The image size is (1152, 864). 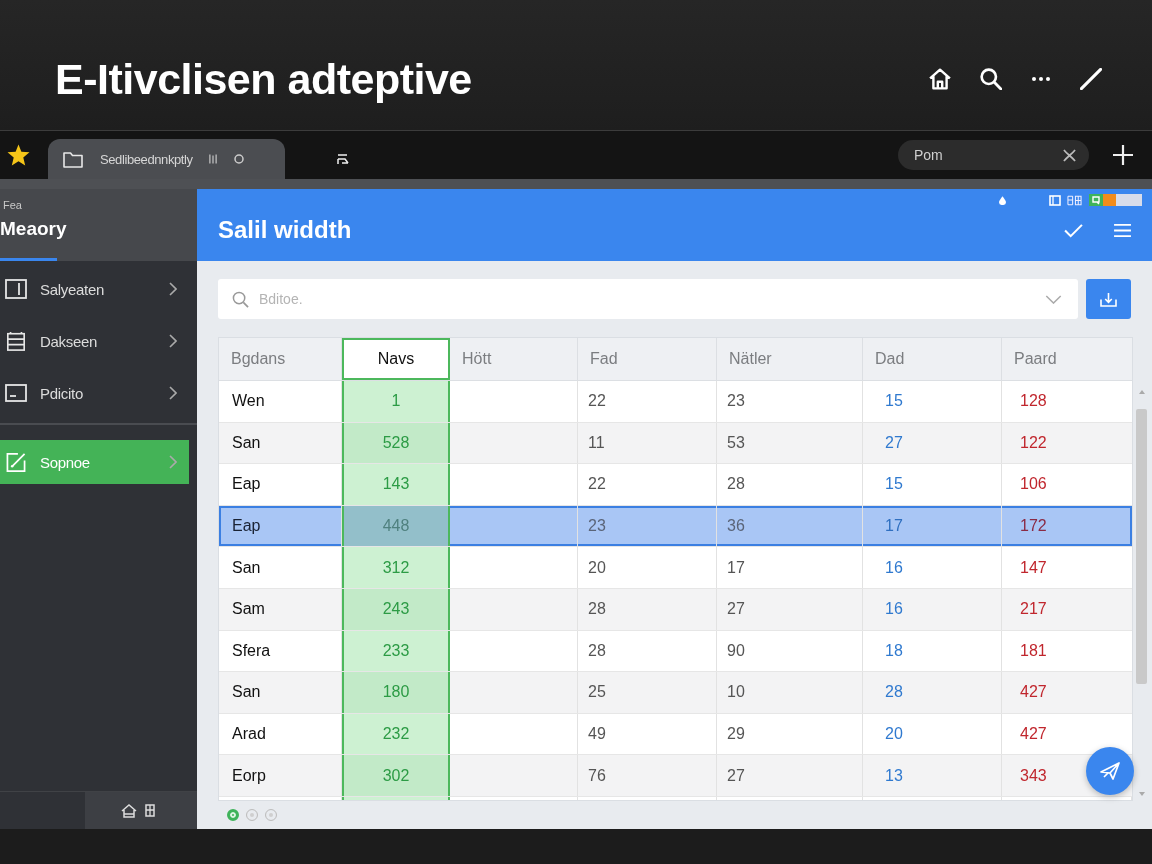 I want to click on table-cell: 343, so click(x=1033, y=775).